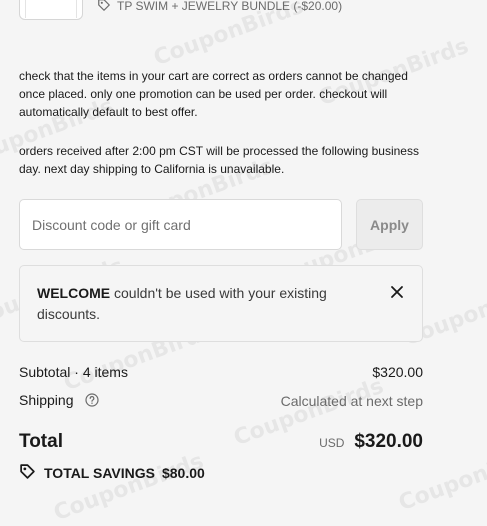 Image resolution: width=487 pixels, height=526 pixels. What do you see at coordinates (221, 401) in the screenshot?
I see `shipping-row: Shipping Calculated at next step` at bounding box center [221, 401].